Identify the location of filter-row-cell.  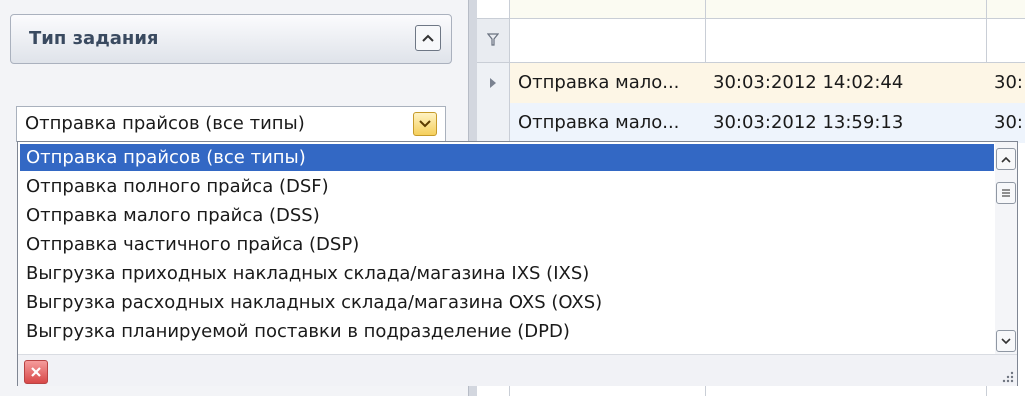
(493, 40).